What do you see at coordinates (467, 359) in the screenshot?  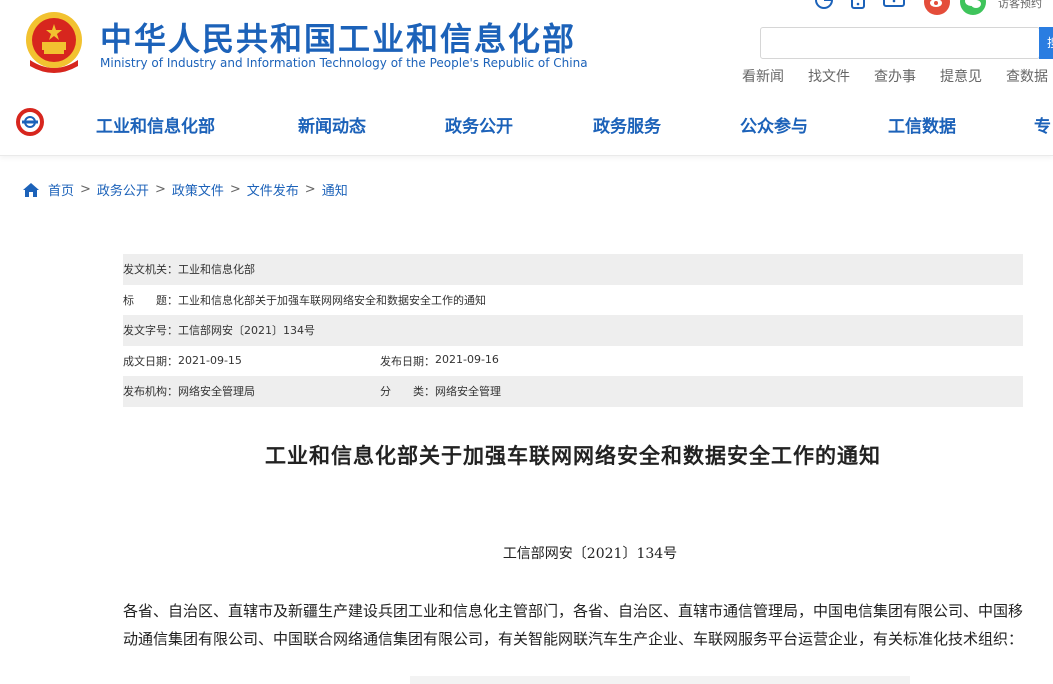 I see `info-value-published-date: 2021-09-16` at bounding box center [467, 359].